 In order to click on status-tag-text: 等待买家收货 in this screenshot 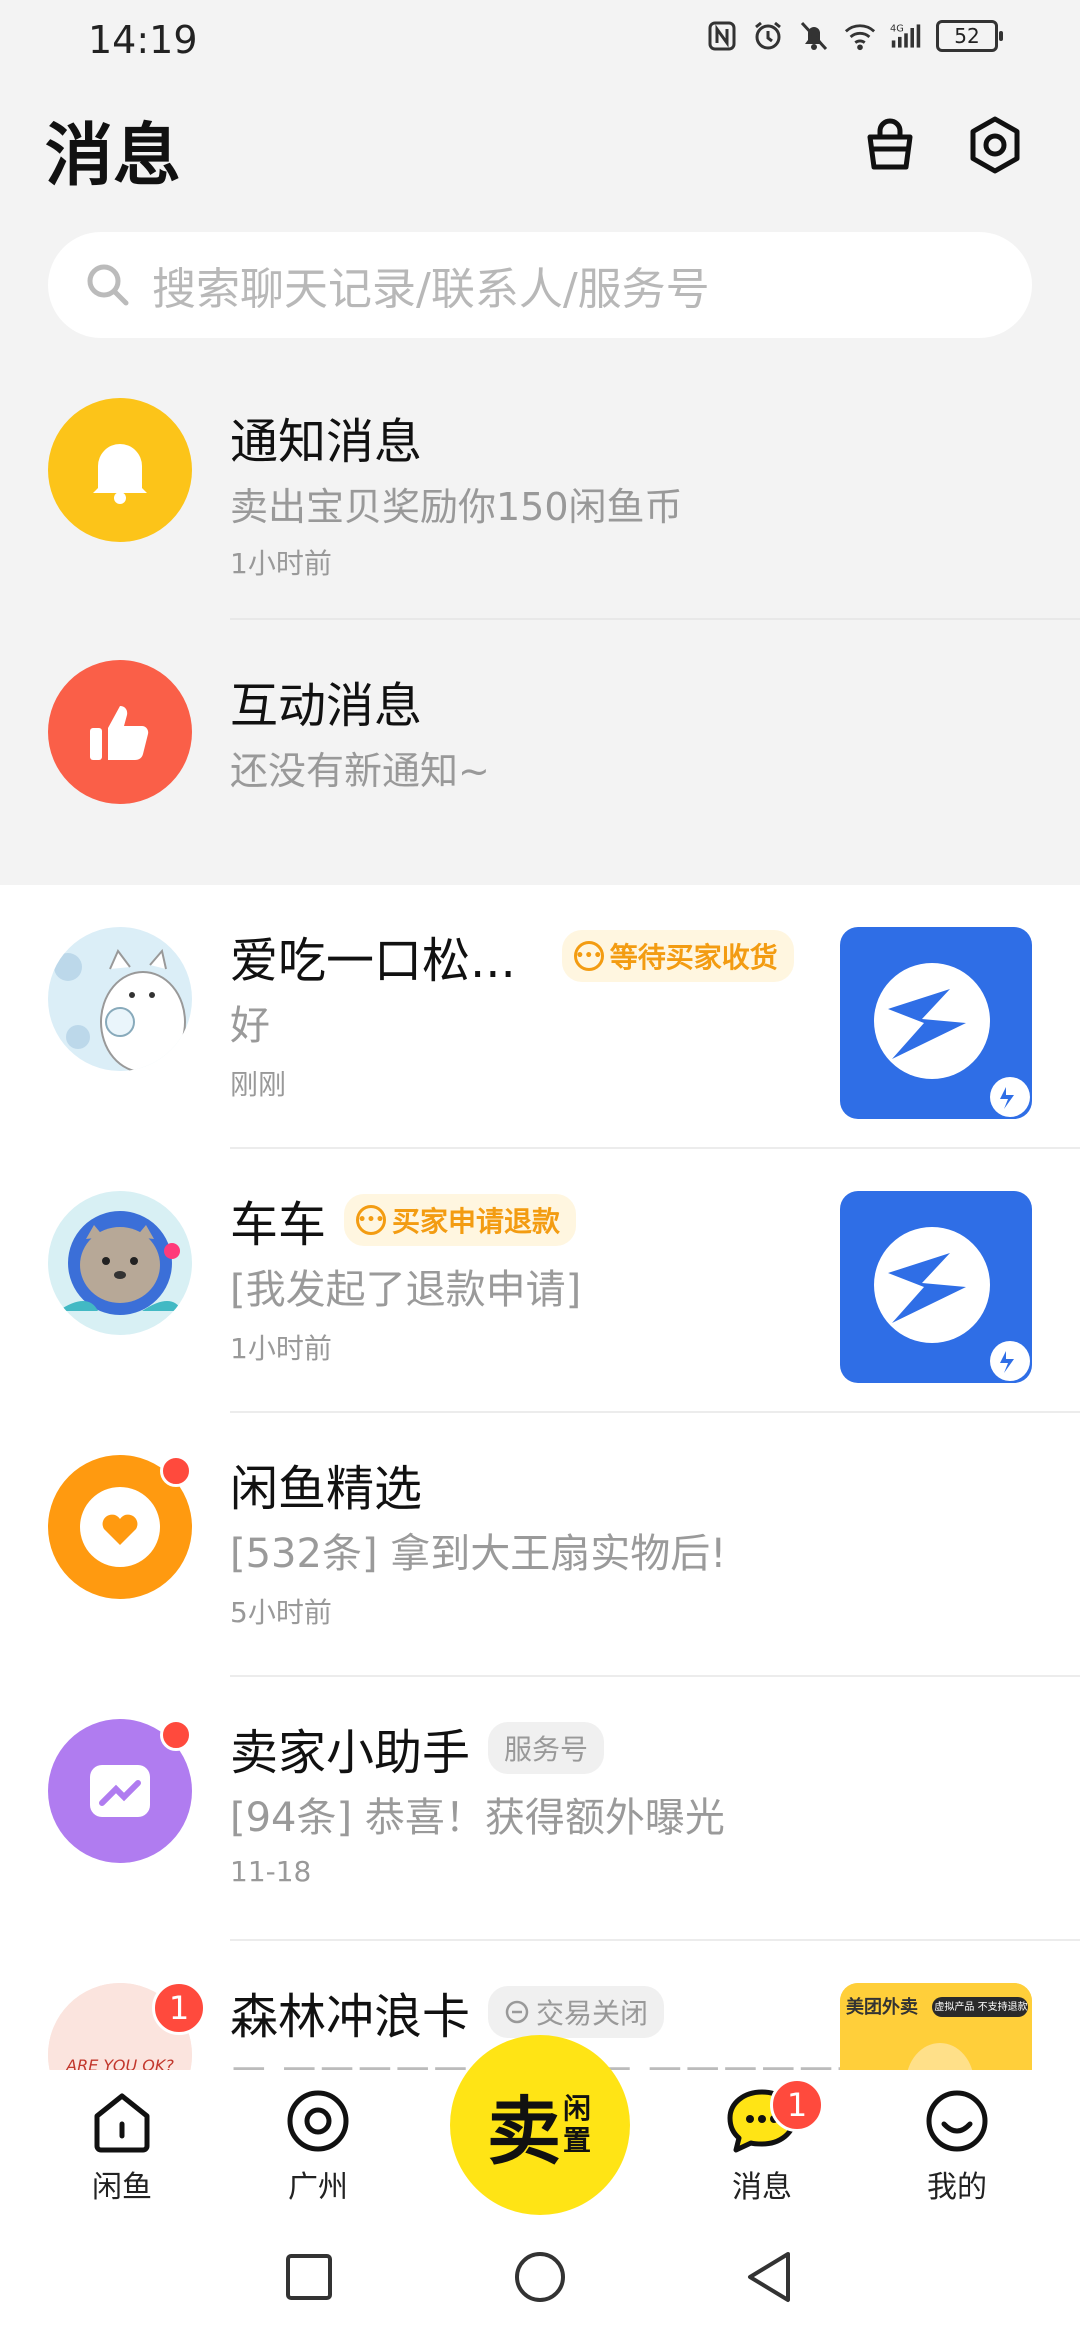, I will do `click(693, 957)`.